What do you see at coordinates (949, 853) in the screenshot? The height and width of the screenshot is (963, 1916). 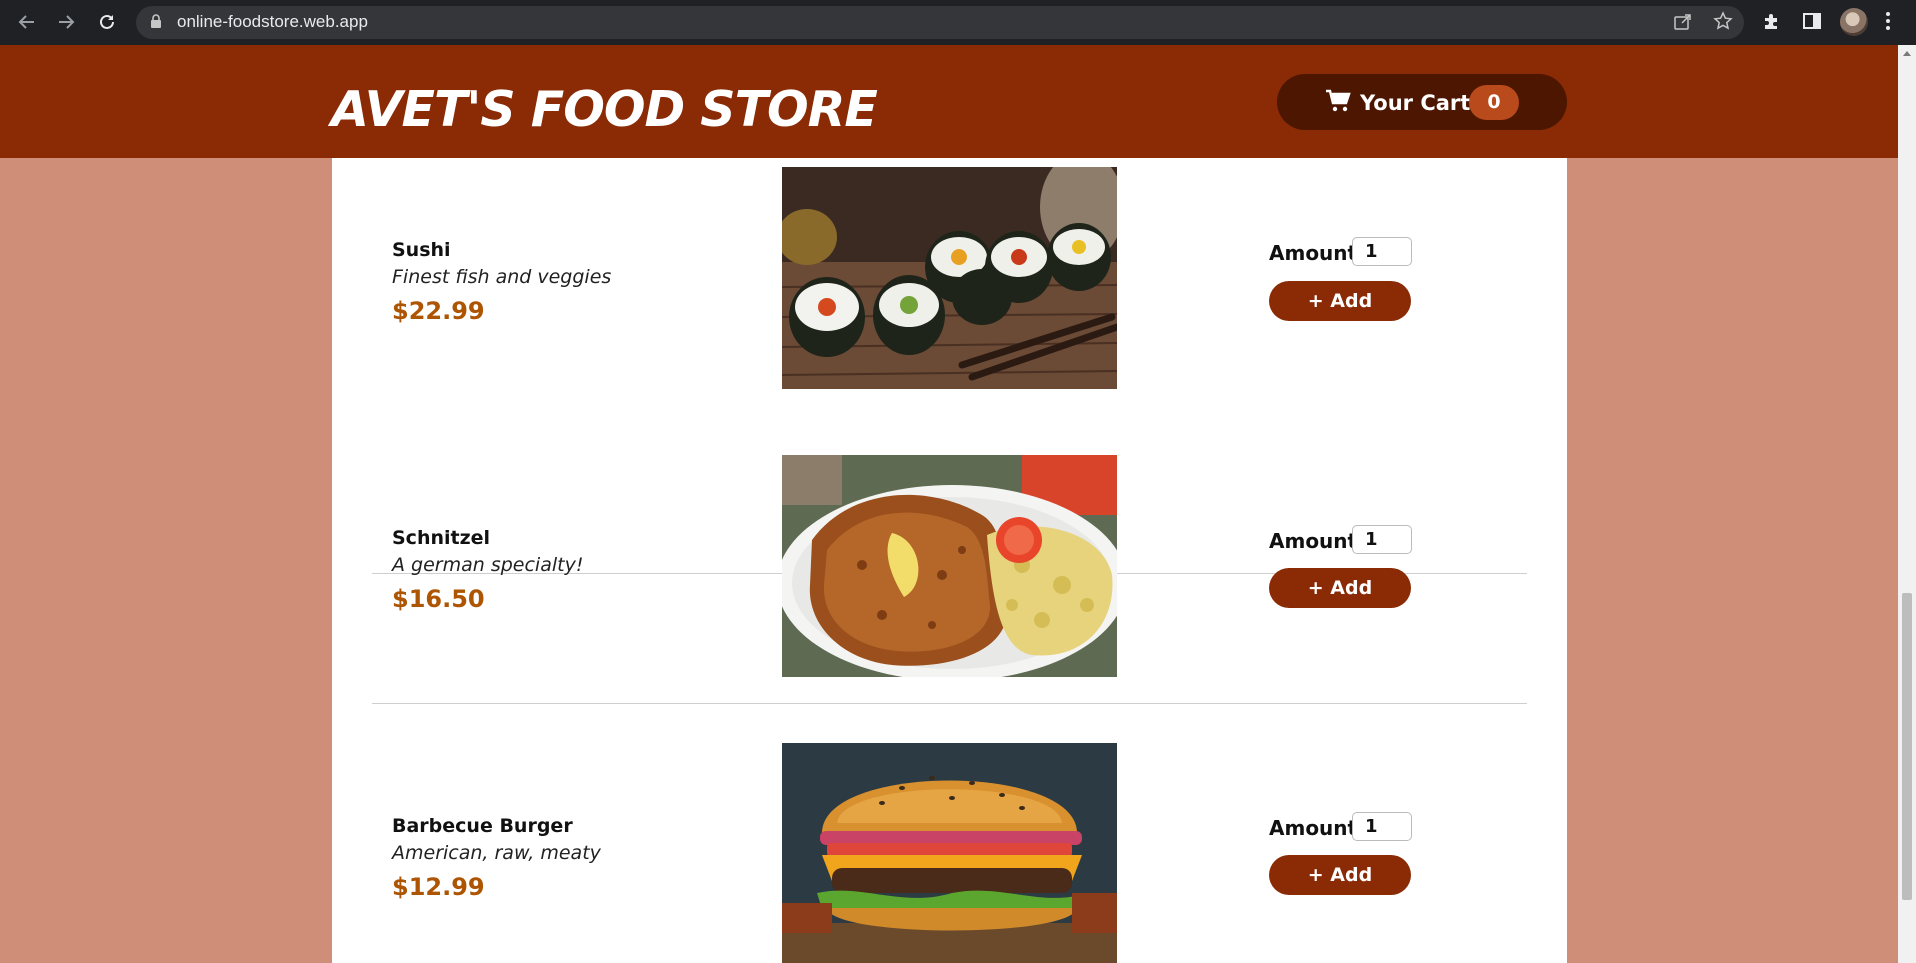 I see `burger-photo` at bounding box center [949, 853].